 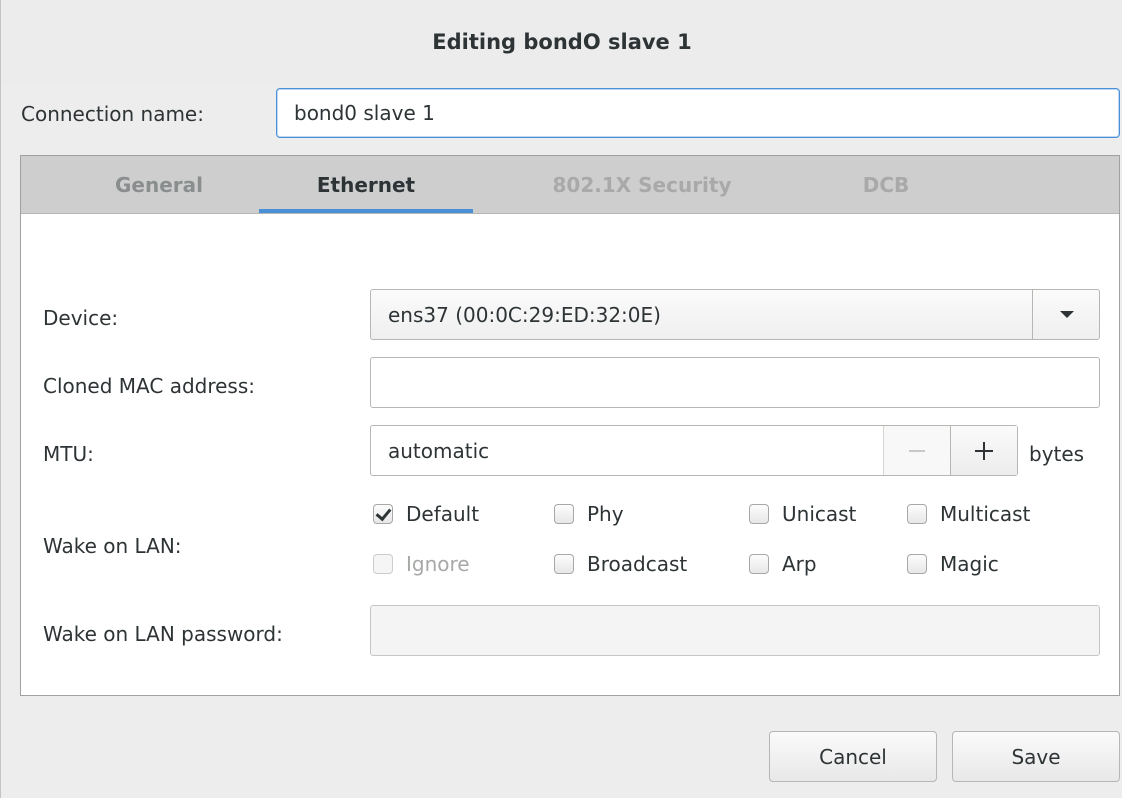 I want to click on checkbox-label: Multicast, so click(x=985, y=514).